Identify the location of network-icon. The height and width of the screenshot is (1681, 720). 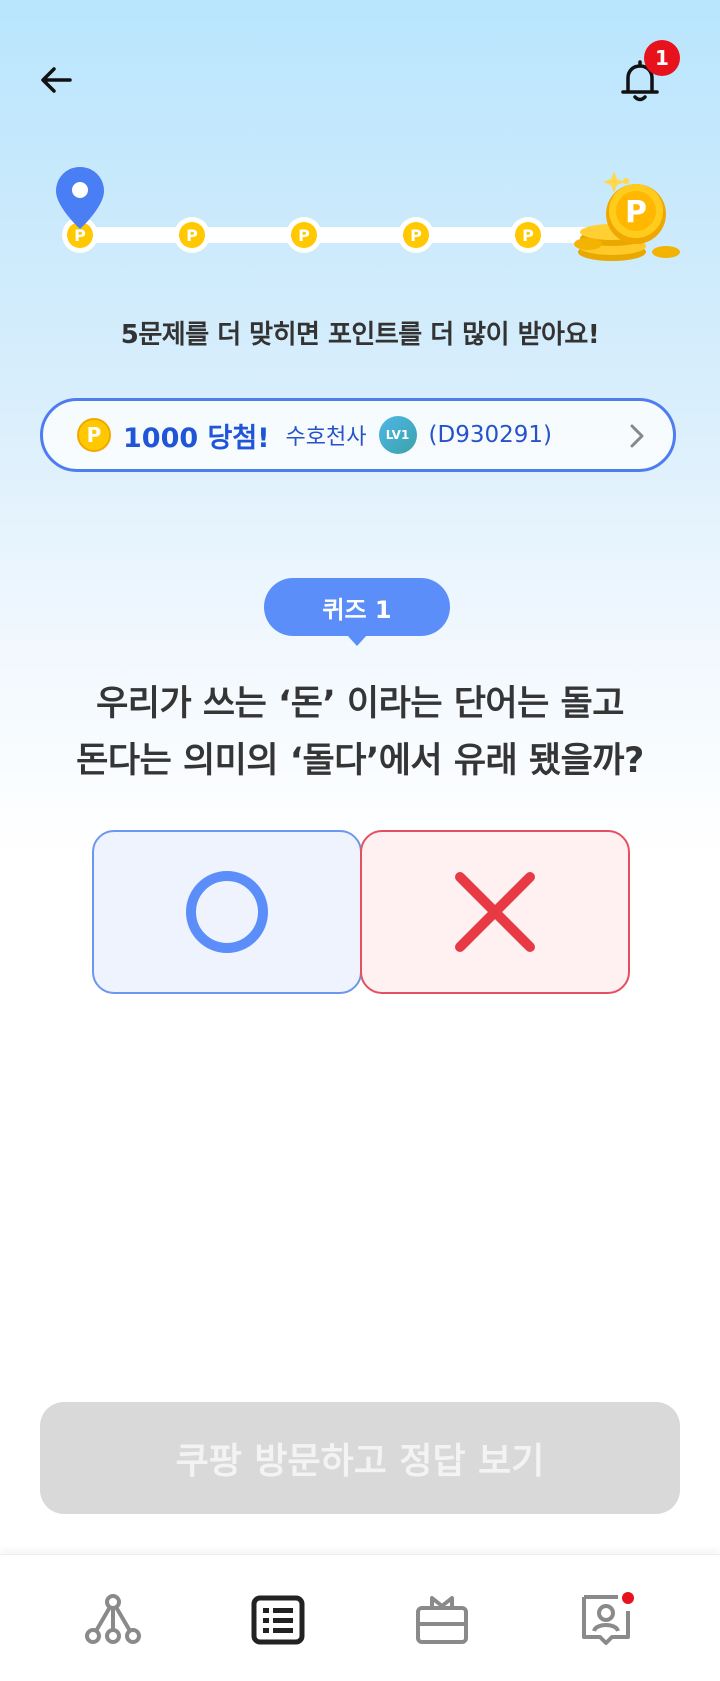
(113, 1619).